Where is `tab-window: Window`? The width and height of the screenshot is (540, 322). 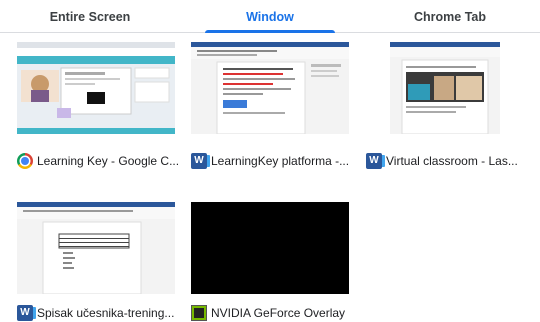 tab-window: Window is located at coordinates (270, 16).